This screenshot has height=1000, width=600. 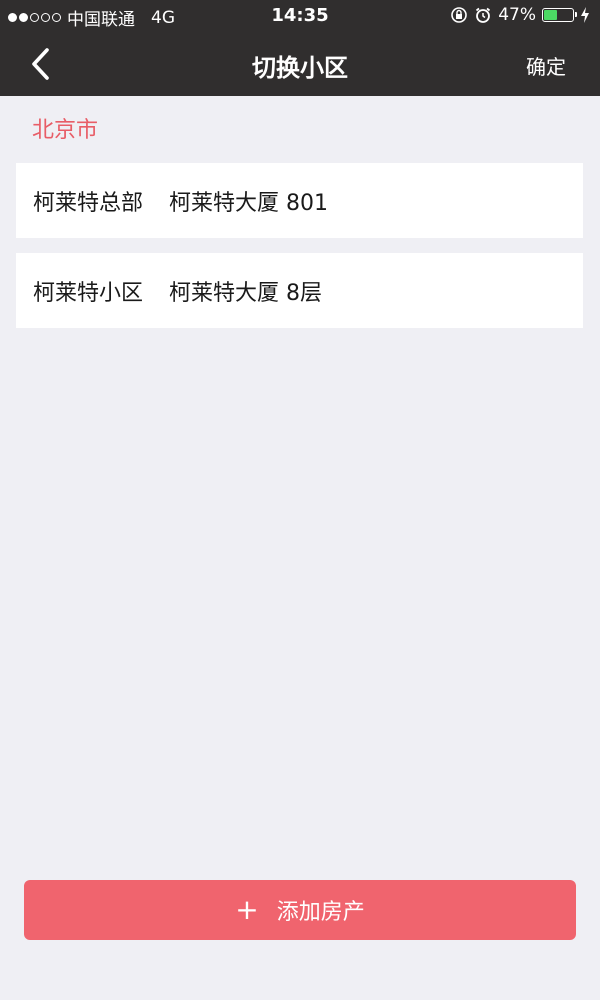 I want to click on add-property-label: 添加房产, so click(x=320, y=912).